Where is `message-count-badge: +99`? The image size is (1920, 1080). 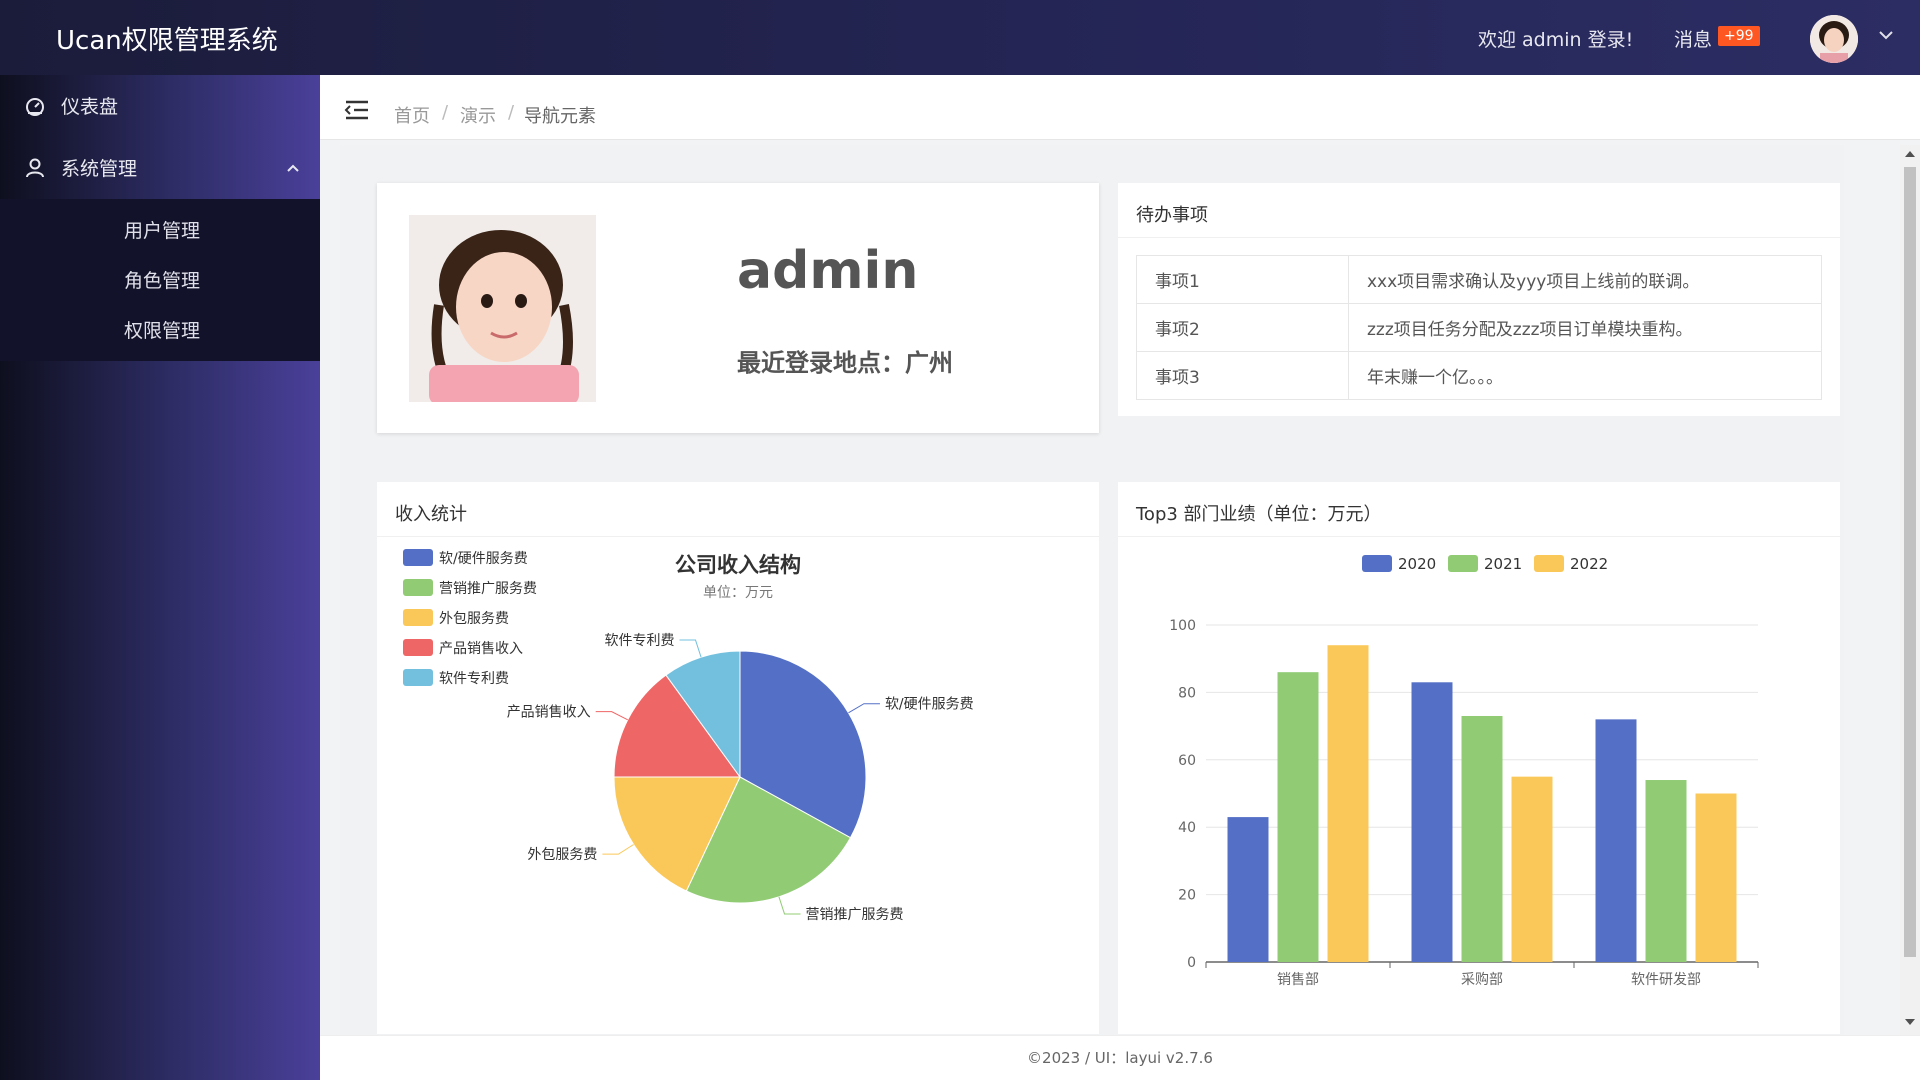
message-count-badge: +99 is located at coordinates (1739, 36).